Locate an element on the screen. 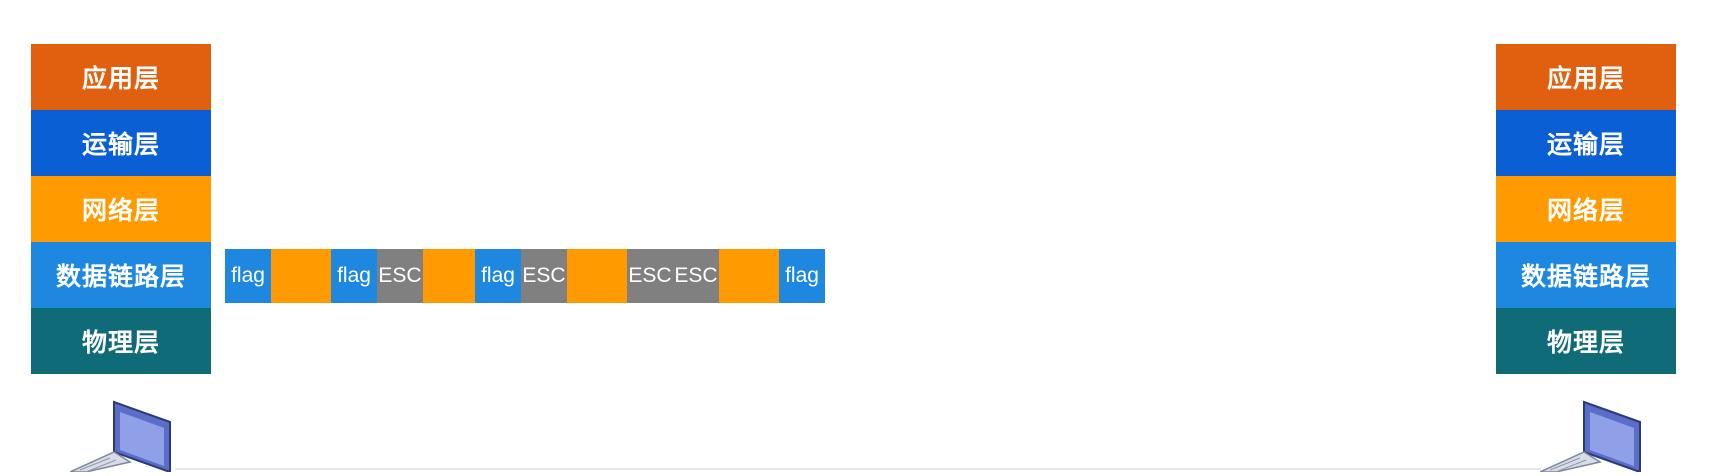 The image size is (1716, 476). right-protocol-stack: 应用层 运输层 网络层 数据链路层 物理层 is located at coordinates (1586, 209).